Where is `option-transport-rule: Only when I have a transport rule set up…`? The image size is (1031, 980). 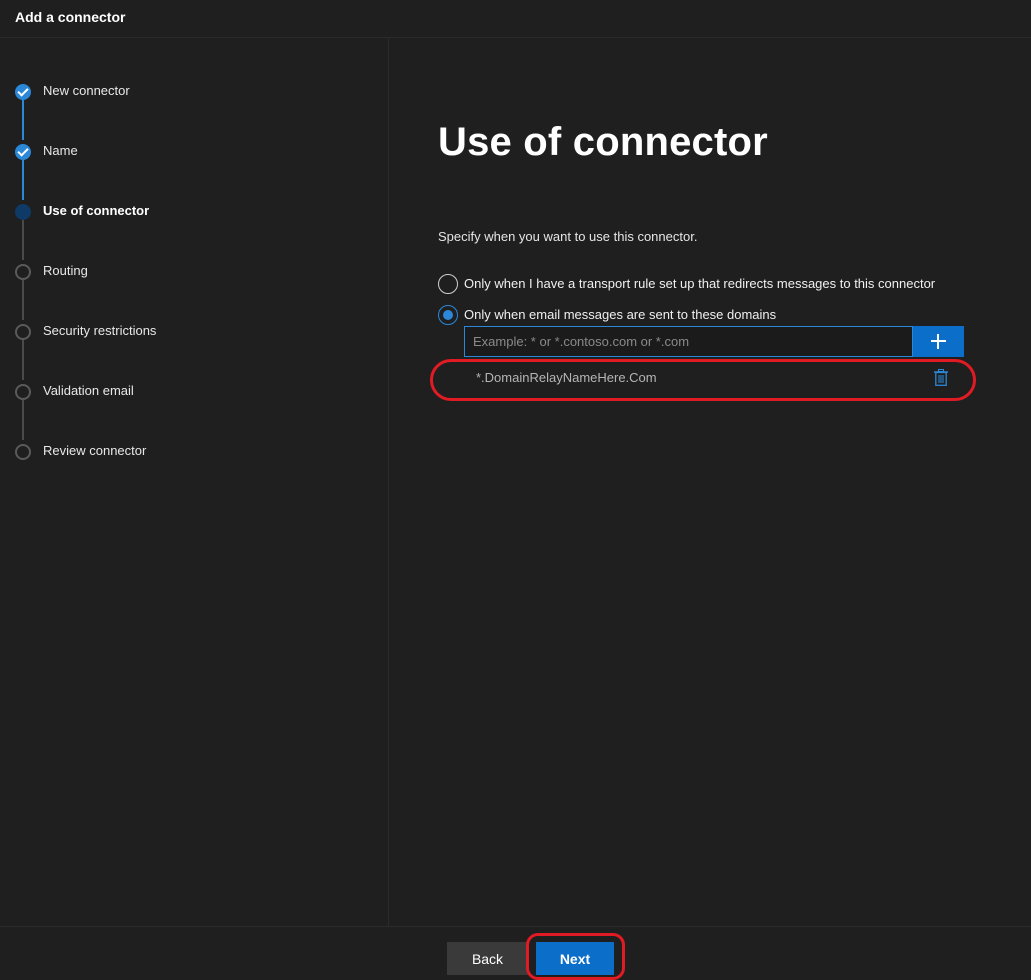 option-transport-rule: Only when I have a transport rule set up… is located at coordinates (708, 284).